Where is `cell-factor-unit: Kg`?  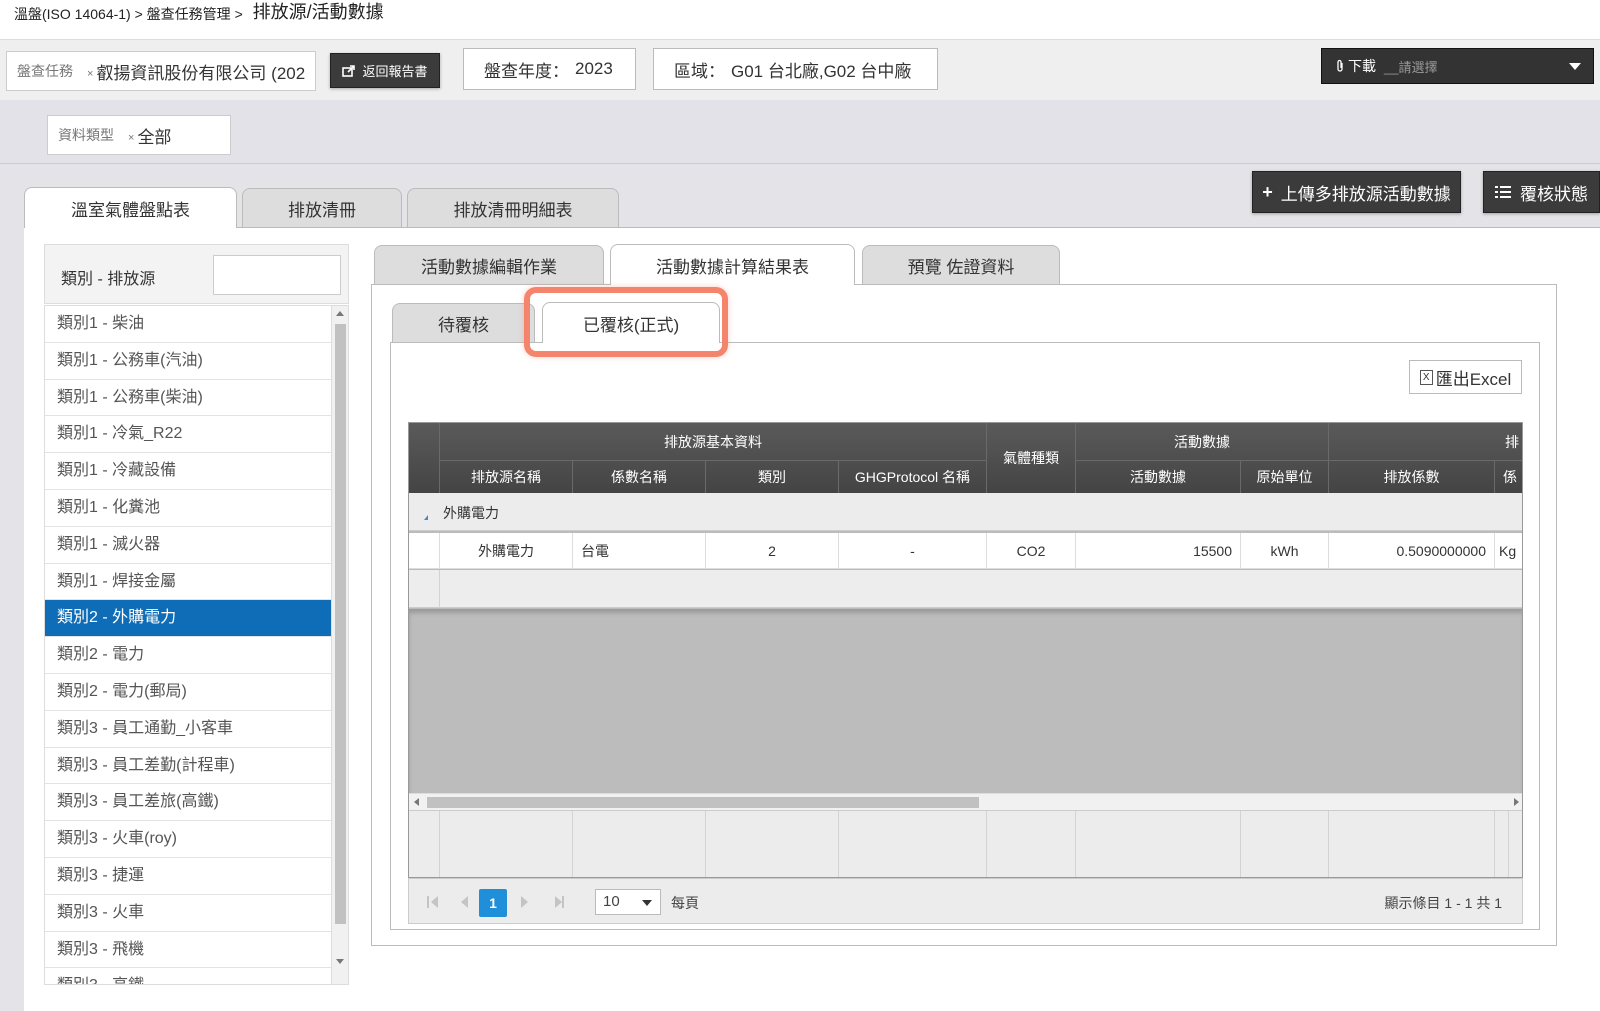
cell-factor-unit: Kg is located at coordinates (1508, 551).